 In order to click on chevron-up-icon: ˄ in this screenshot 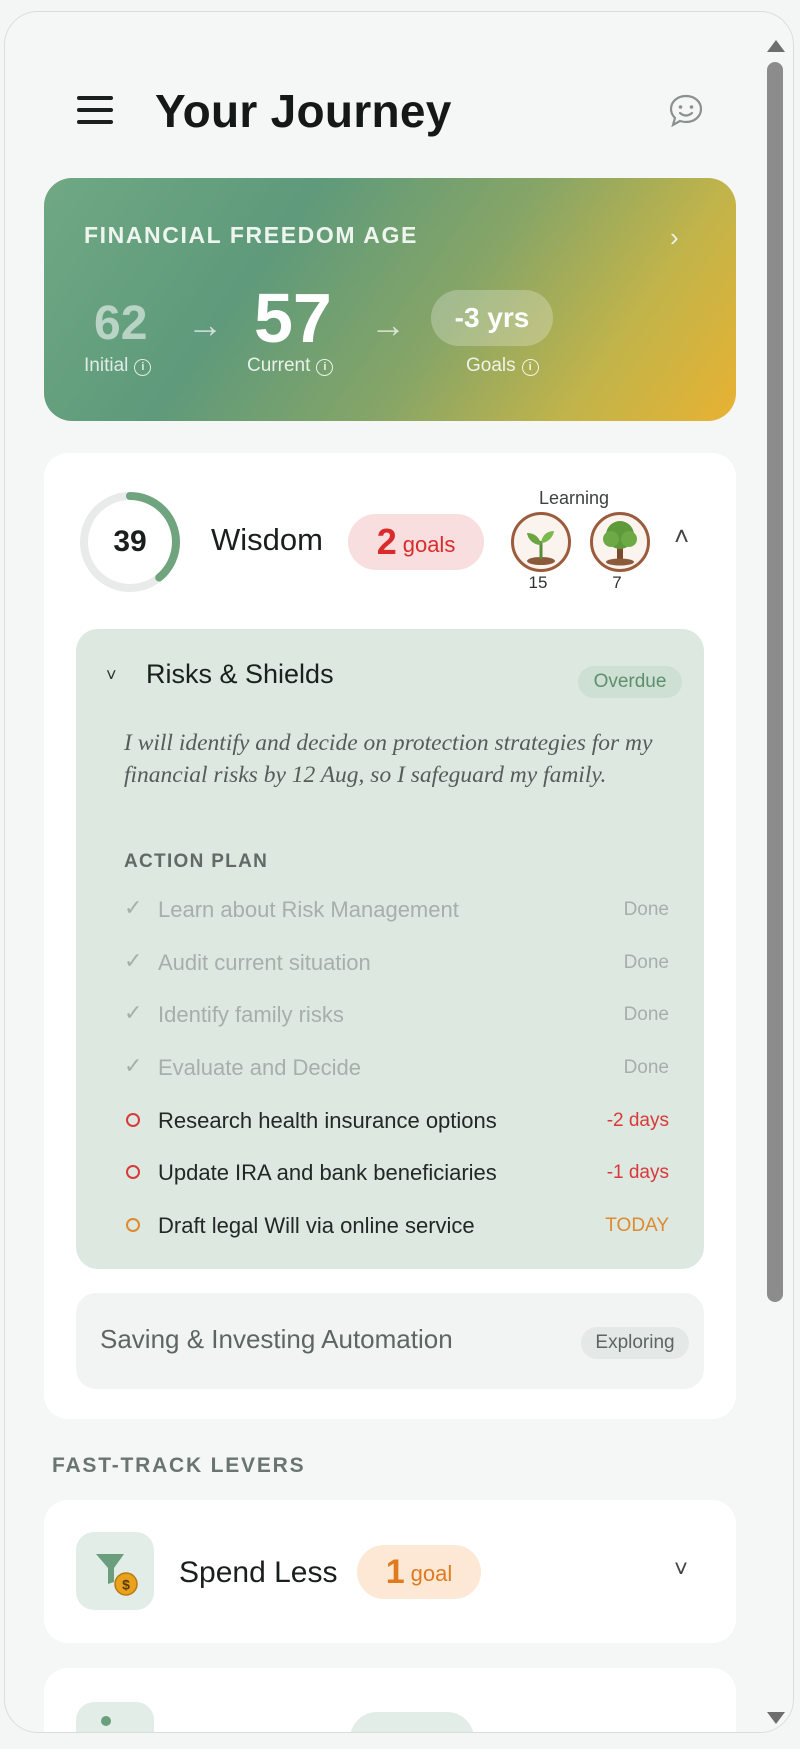, I will do `click(681, 536)`.